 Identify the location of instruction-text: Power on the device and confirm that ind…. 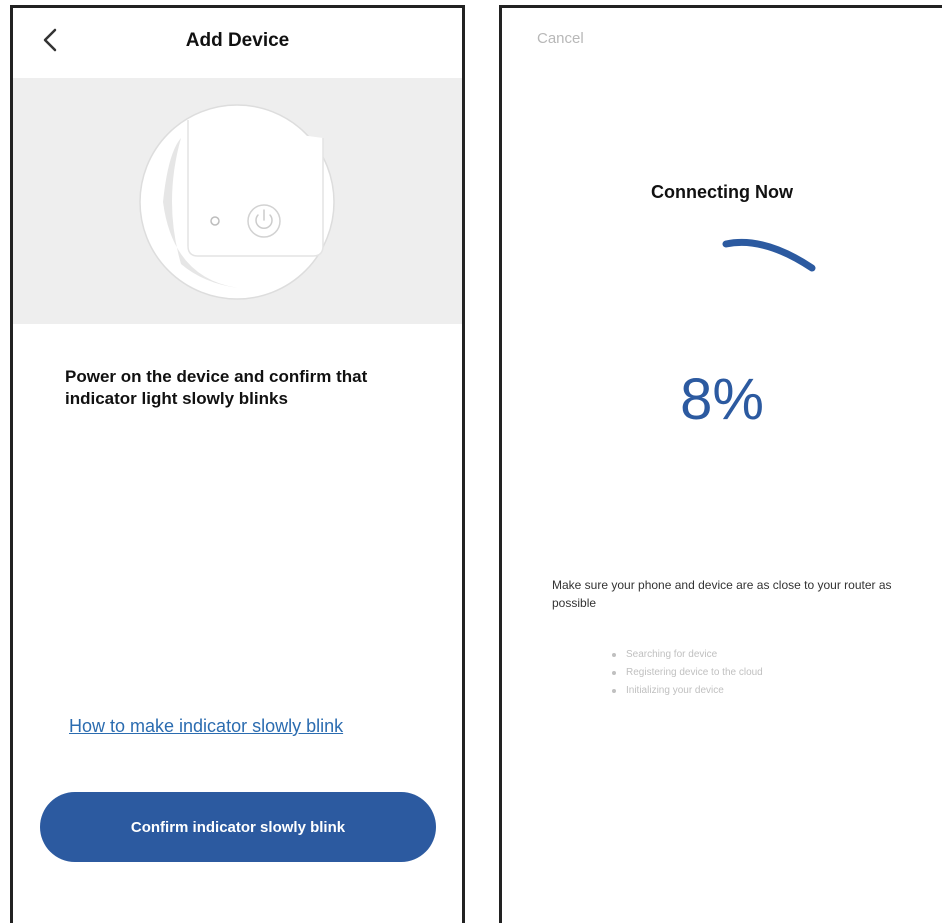
(216, 388).